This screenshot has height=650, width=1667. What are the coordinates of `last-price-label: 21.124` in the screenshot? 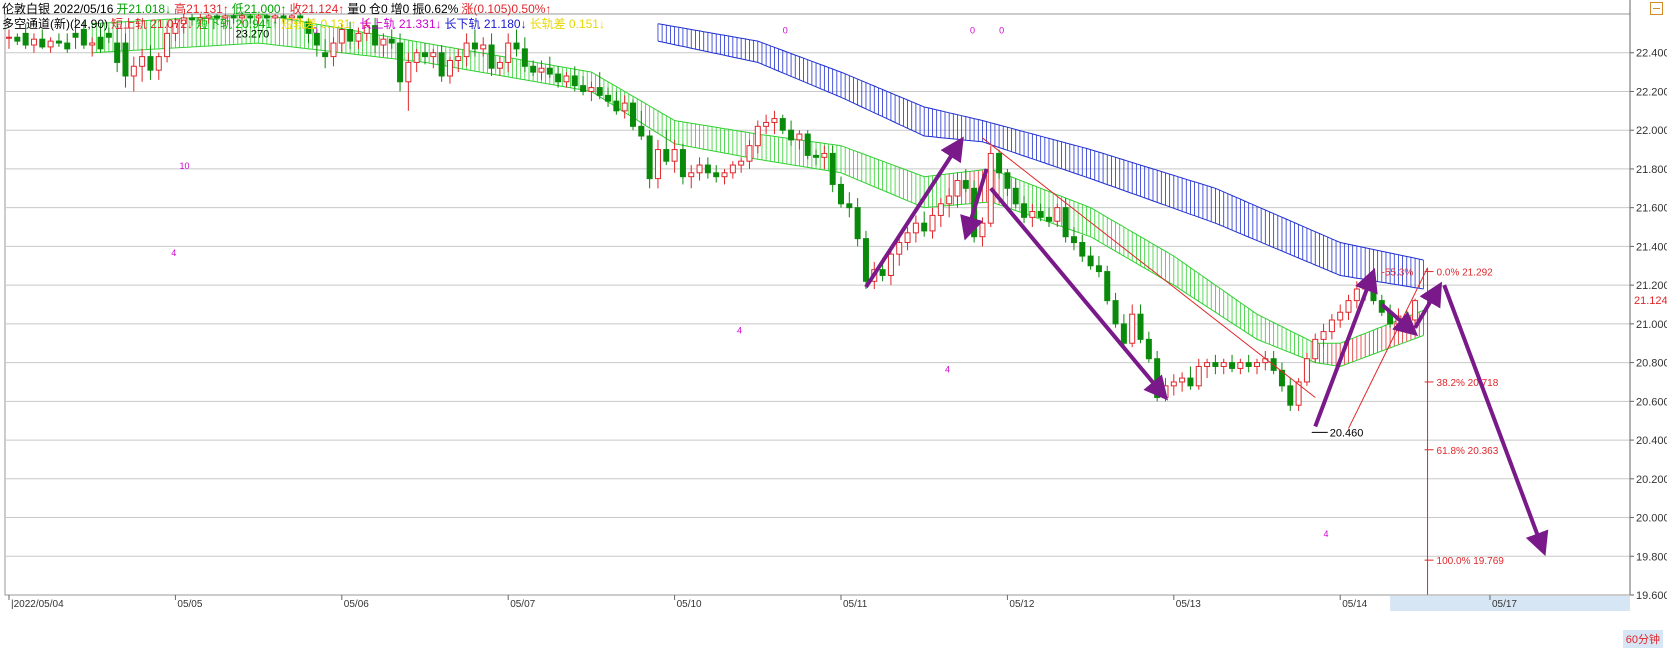 It's located at (1650, 301).